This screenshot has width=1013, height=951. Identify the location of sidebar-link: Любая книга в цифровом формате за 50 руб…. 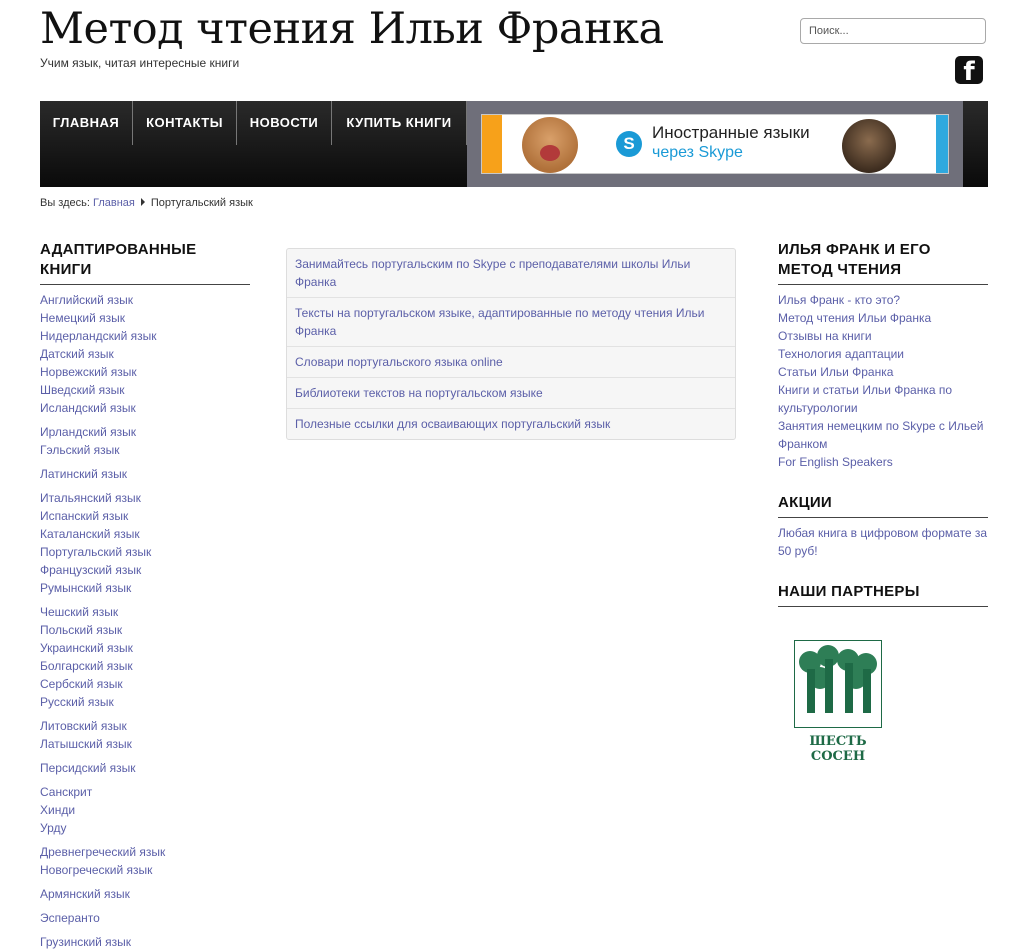
(882, 542).